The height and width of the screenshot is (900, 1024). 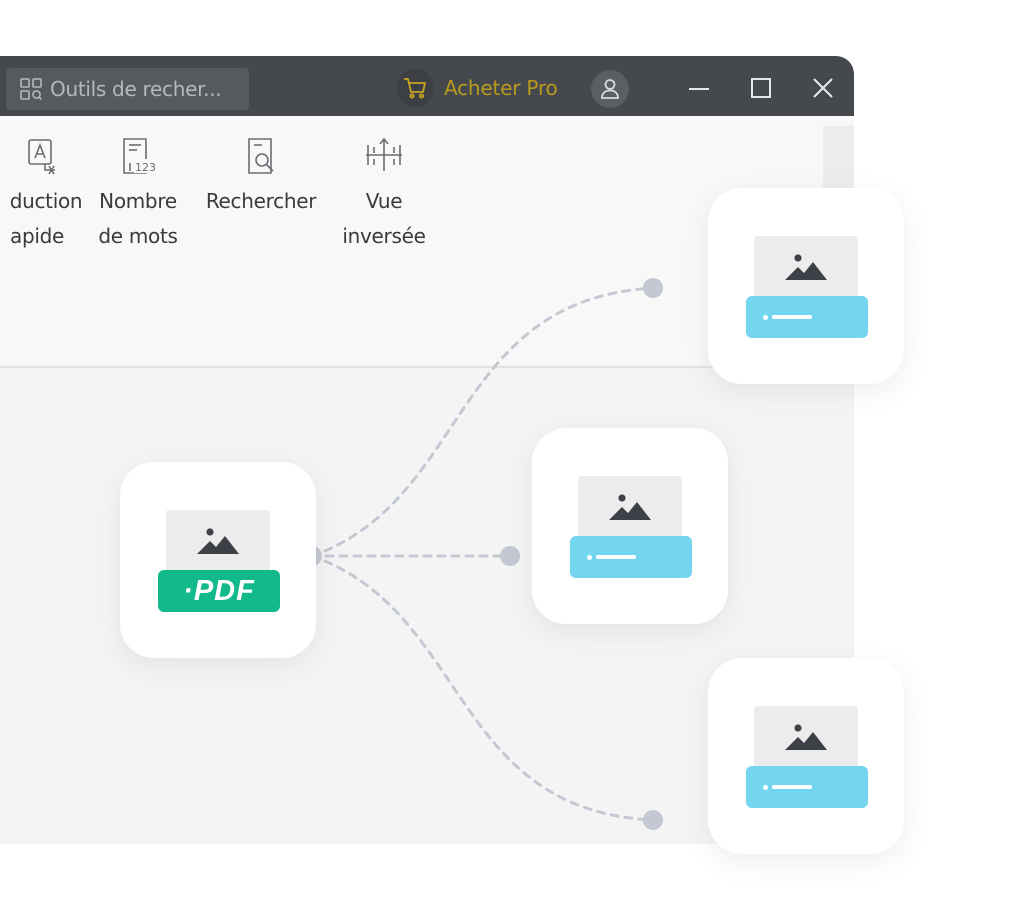 What do you see at coordinates (36, 236) in the screenshot?
I see `tool-label-line2: apide` at bounding box center [36, 236].